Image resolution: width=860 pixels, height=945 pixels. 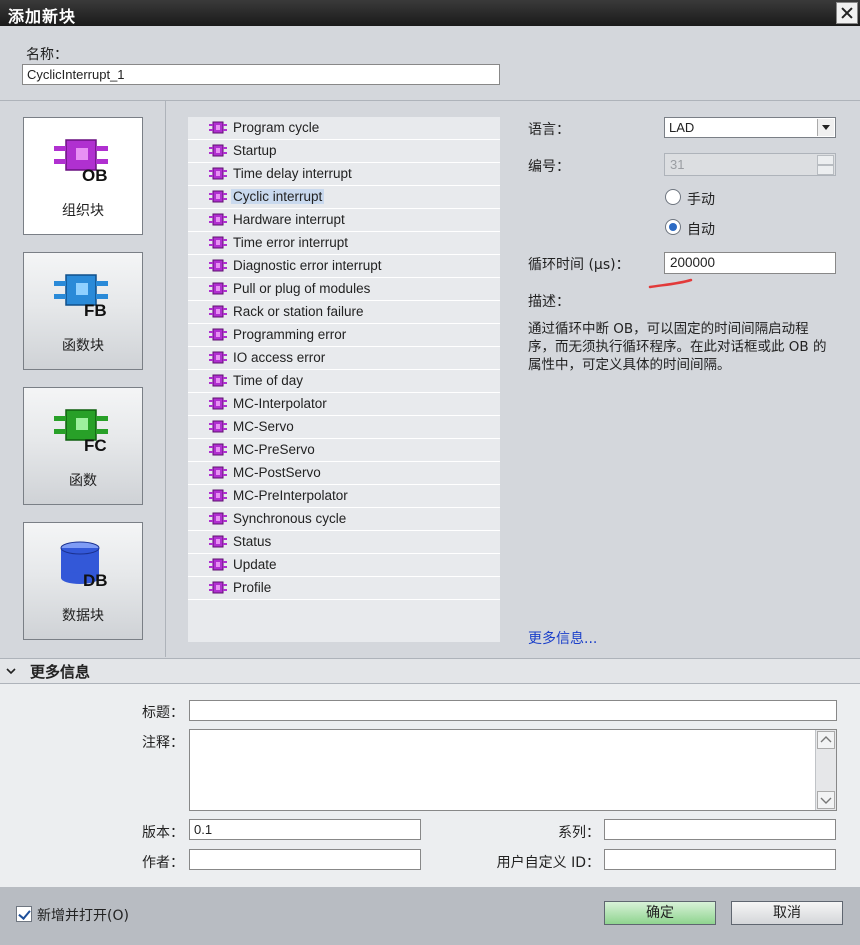 What do you see at coordinates (826, 800) in the screenshot?
I see `scroll-down-icon` at bounding box center [826, 800].